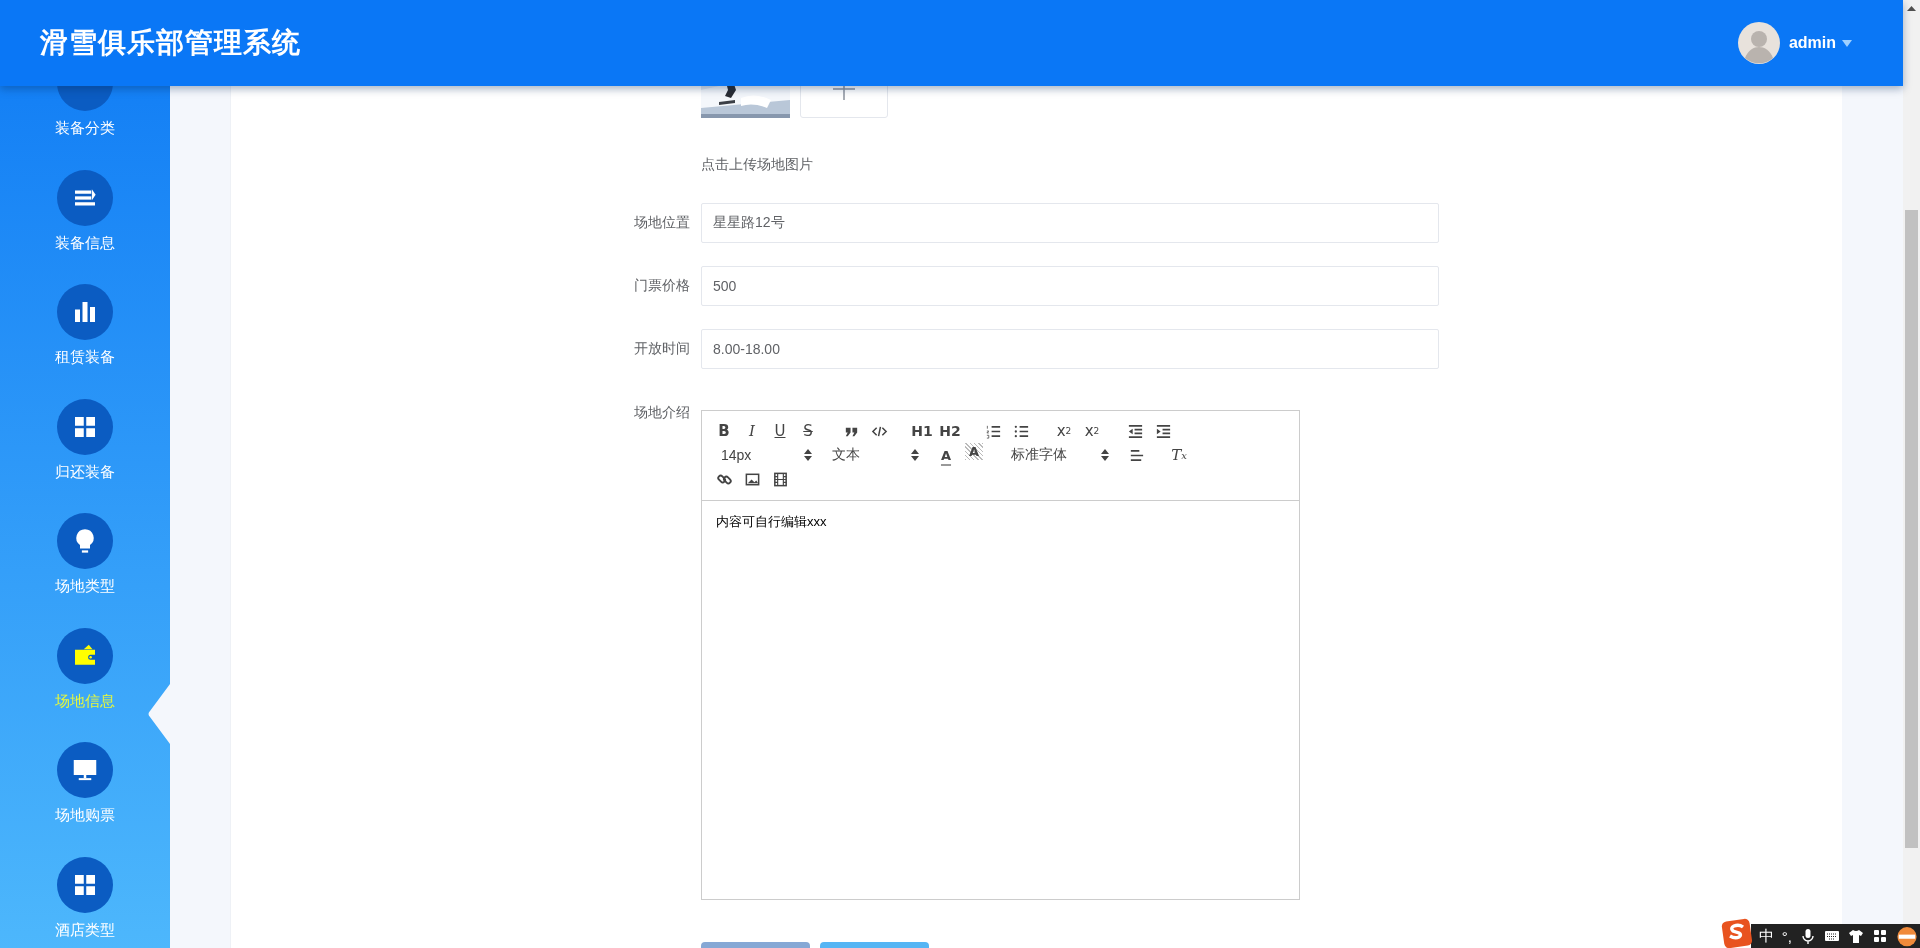 The image size is (1920, 948). I want to click on underline-button: U, so click(780, 431).